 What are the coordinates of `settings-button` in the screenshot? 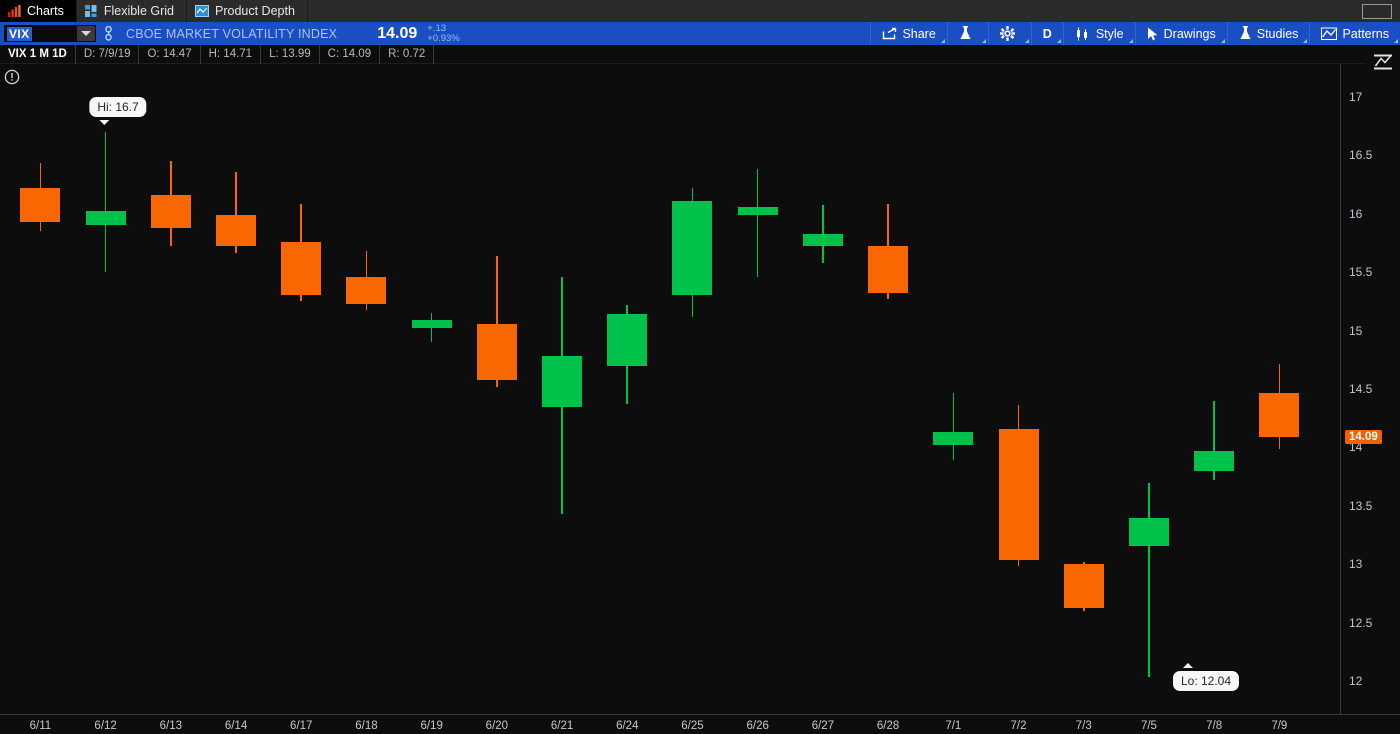 It's located at (1009, 33).